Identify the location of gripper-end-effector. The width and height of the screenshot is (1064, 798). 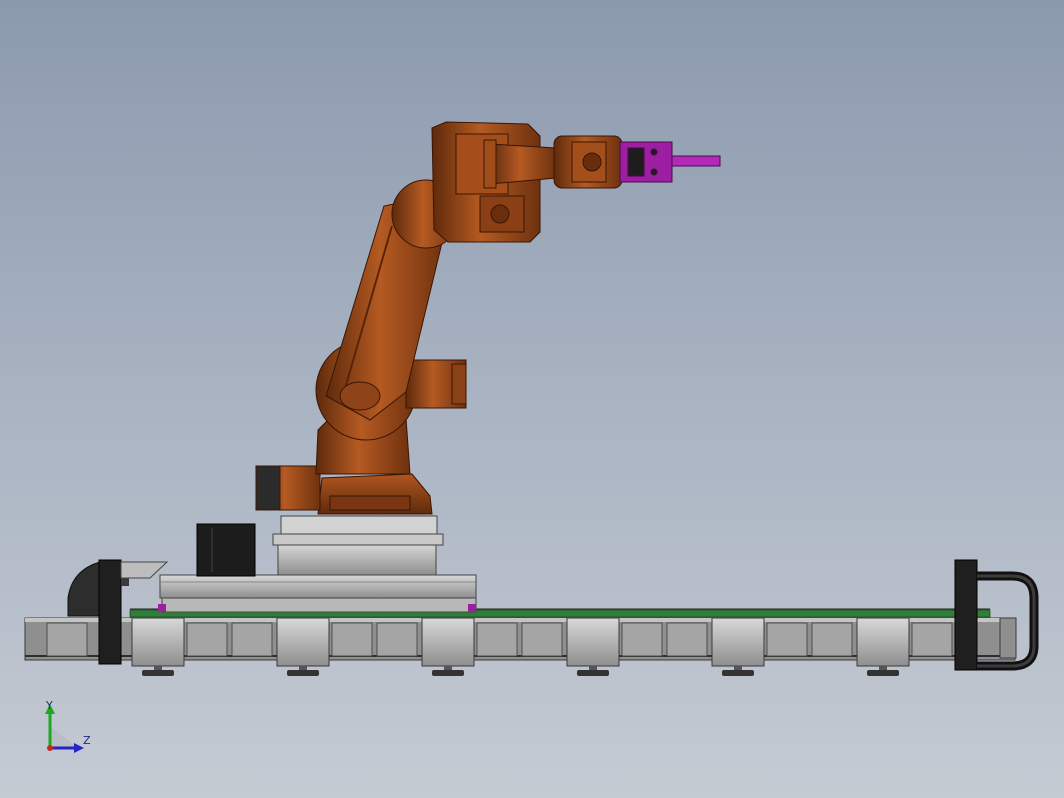
(670, 162).